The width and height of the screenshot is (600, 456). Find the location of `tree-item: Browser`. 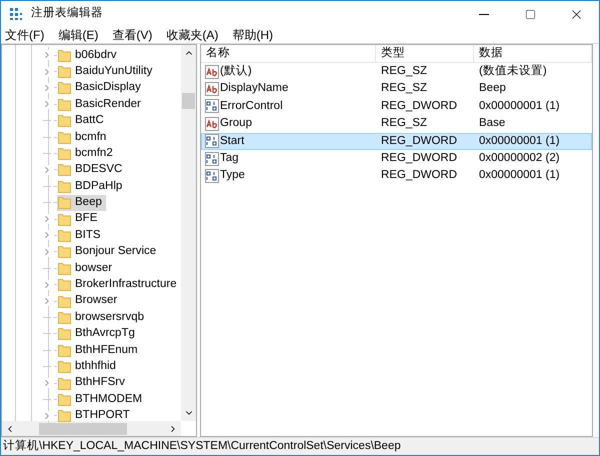

tree-item: Browser is located at coordinates (89, 301).